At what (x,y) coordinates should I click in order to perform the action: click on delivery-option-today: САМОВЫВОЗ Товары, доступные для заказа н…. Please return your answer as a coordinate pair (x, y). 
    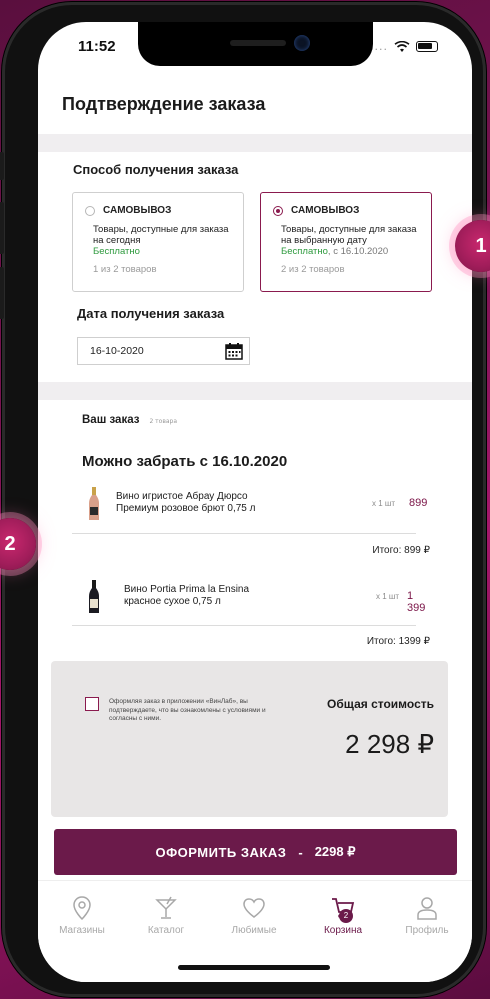
    Looking at the image, I should click on (158, 242).